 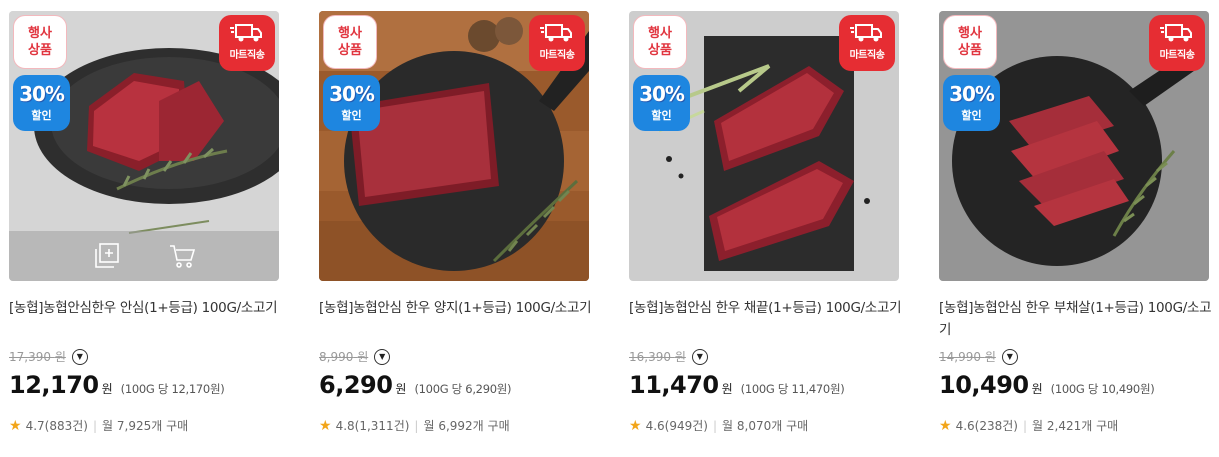 What do you see at coordinates (1078, 319) in the screenshot?
I see `product-name: [농협]농협안심 한우 부채살(1+등급) 100G/소고기` at bounding box center [1078, 319].